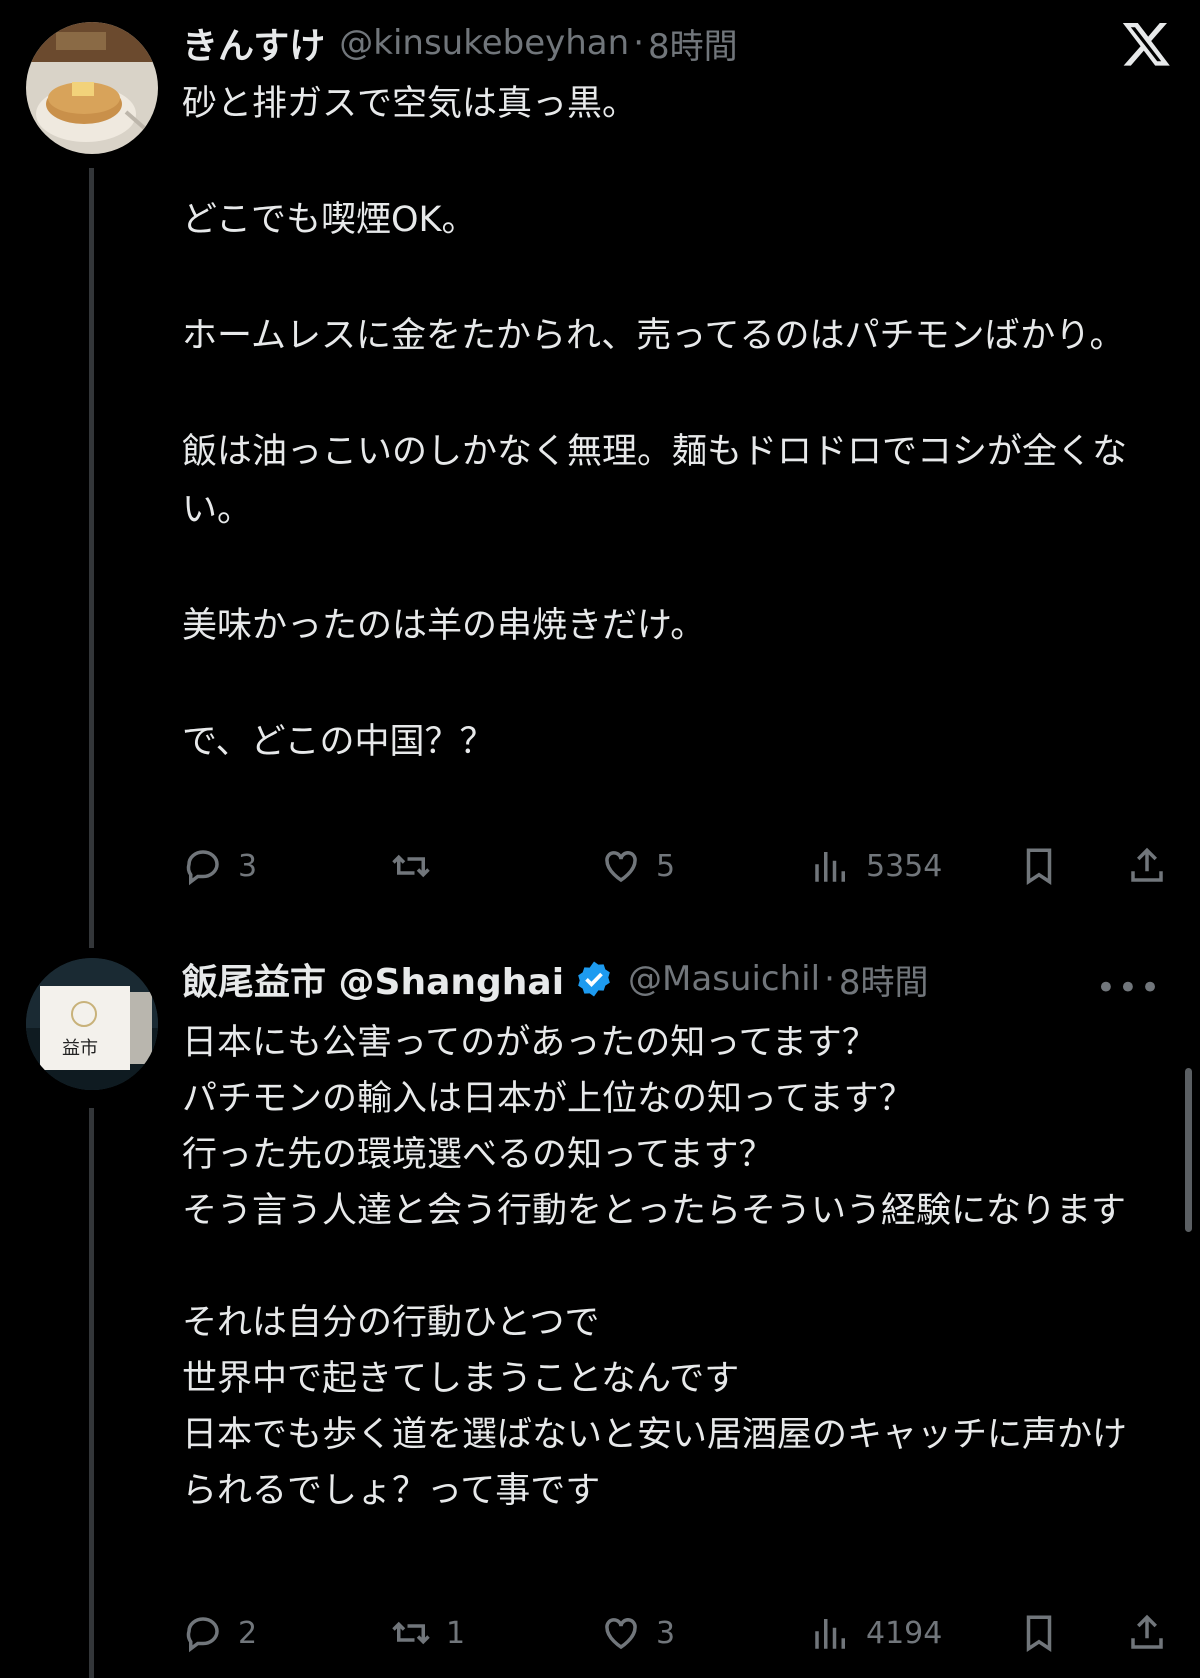 This screenshot has width=1200, height=1678. I want to click on tweet-header: きんすけ @kinsukebeyhan · 8時間, so click(681, 43).